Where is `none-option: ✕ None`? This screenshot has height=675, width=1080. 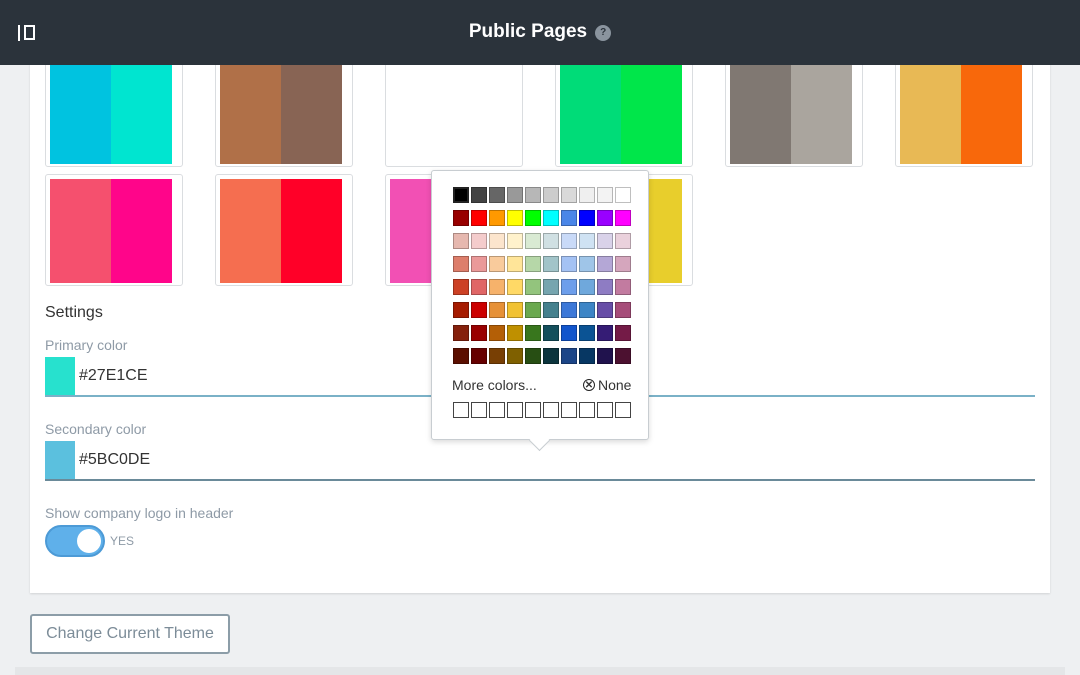 none-option: ✕ None is located at coordinates (607, 385).